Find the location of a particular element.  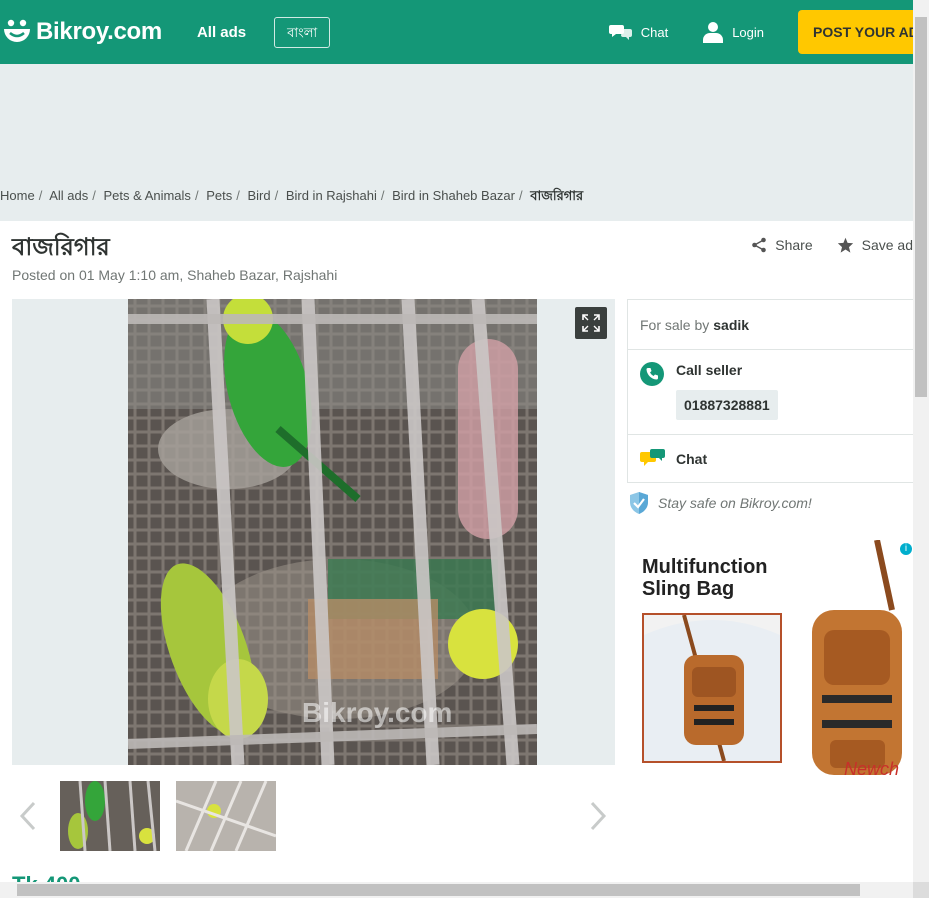

post-ad-button: POST YOUR AD is located at coordinates (855, 32).